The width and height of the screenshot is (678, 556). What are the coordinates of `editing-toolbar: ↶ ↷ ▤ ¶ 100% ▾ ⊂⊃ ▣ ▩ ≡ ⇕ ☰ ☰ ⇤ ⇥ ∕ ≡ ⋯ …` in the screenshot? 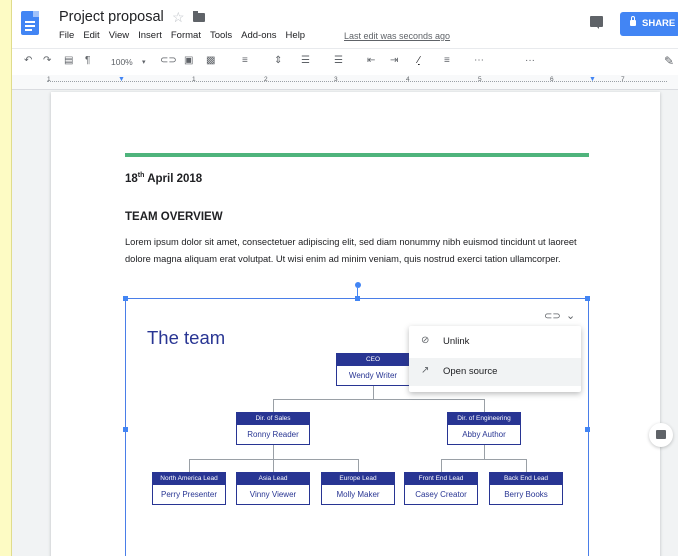 It's located at (345, 62).